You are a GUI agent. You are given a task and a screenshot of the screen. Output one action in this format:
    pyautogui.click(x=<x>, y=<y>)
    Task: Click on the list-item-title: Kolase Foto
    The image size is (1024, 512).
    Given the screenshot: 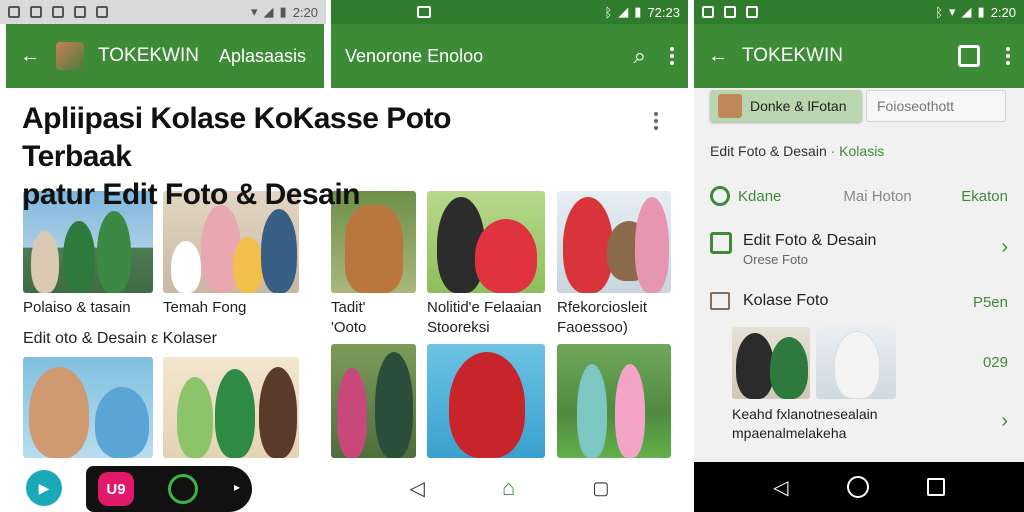 What is the action you would take?
    pyautogui.click(x=785, y=301)
    